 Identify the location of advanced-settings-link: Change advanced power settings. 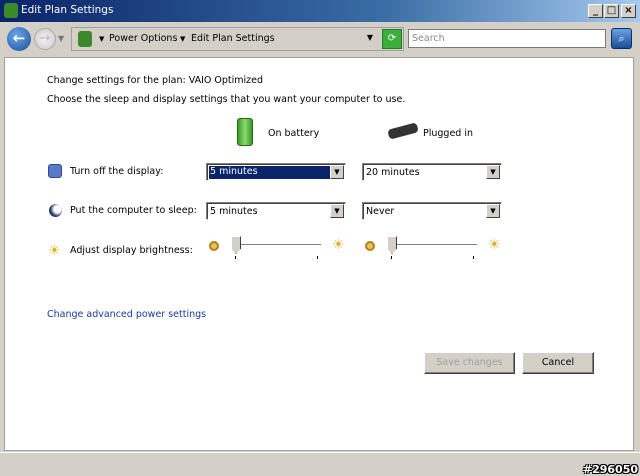
(126, 314).